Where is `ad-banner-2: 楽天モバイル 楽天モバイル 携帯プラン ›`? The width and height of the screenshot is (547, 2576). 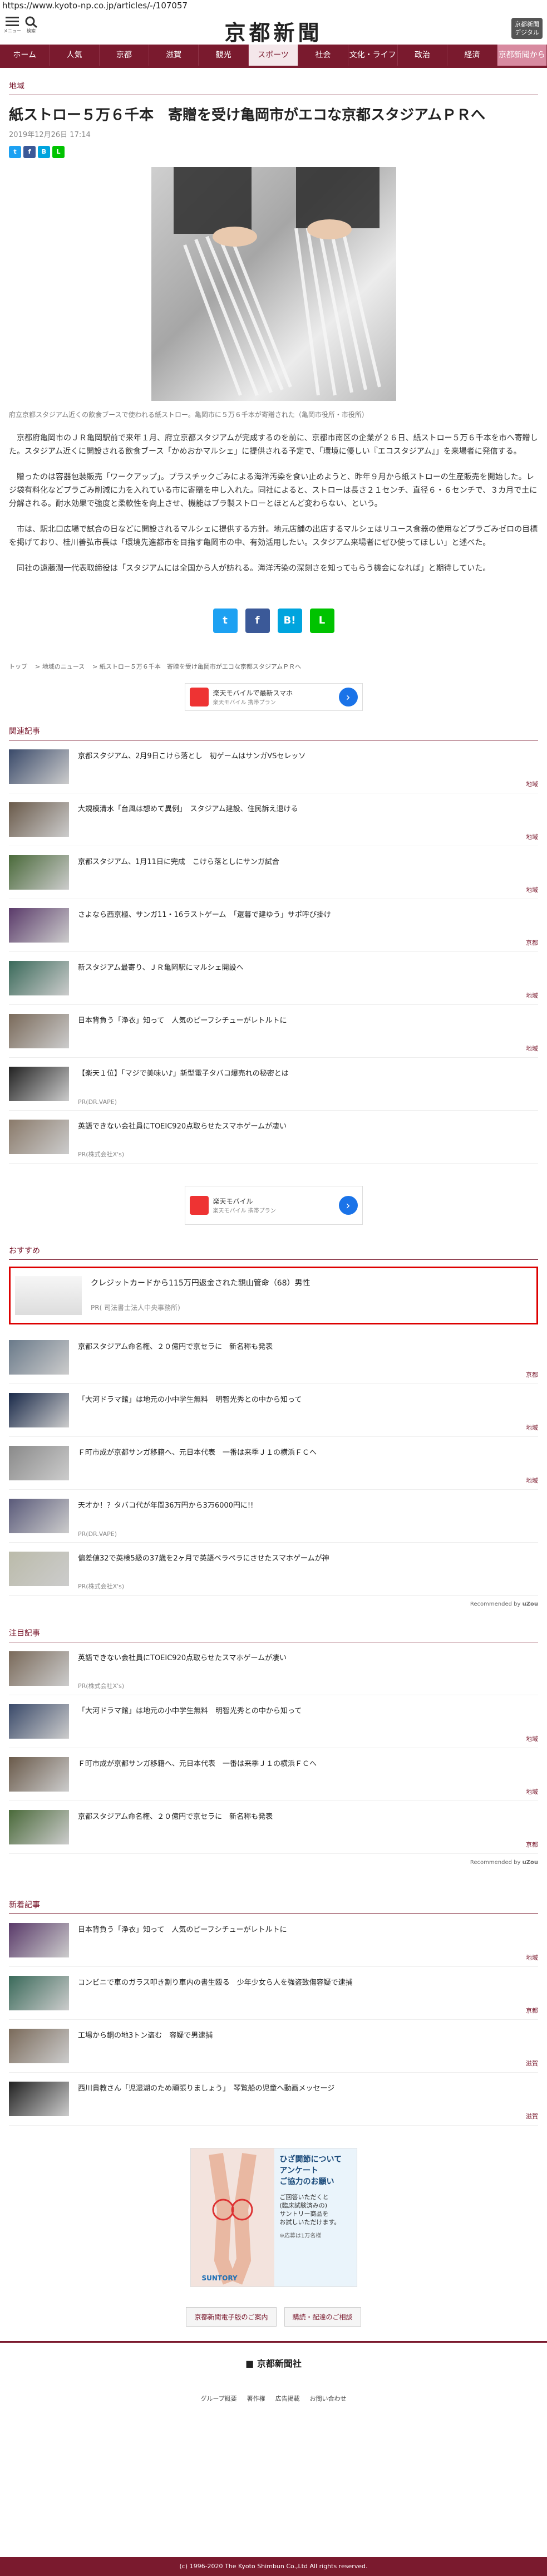 ad-banner-2: 楽天モバイル 楽天モバイル 携帯プラン › is located at coordinates (273, 1205).